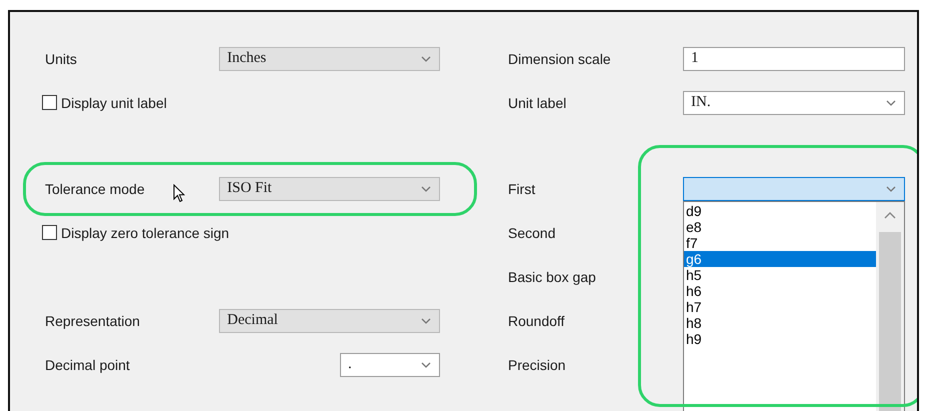  What do you see at coordinates (87, 364) in the screenshot?
I see `field-label: Decimal point` at bounding box center [87, 364].